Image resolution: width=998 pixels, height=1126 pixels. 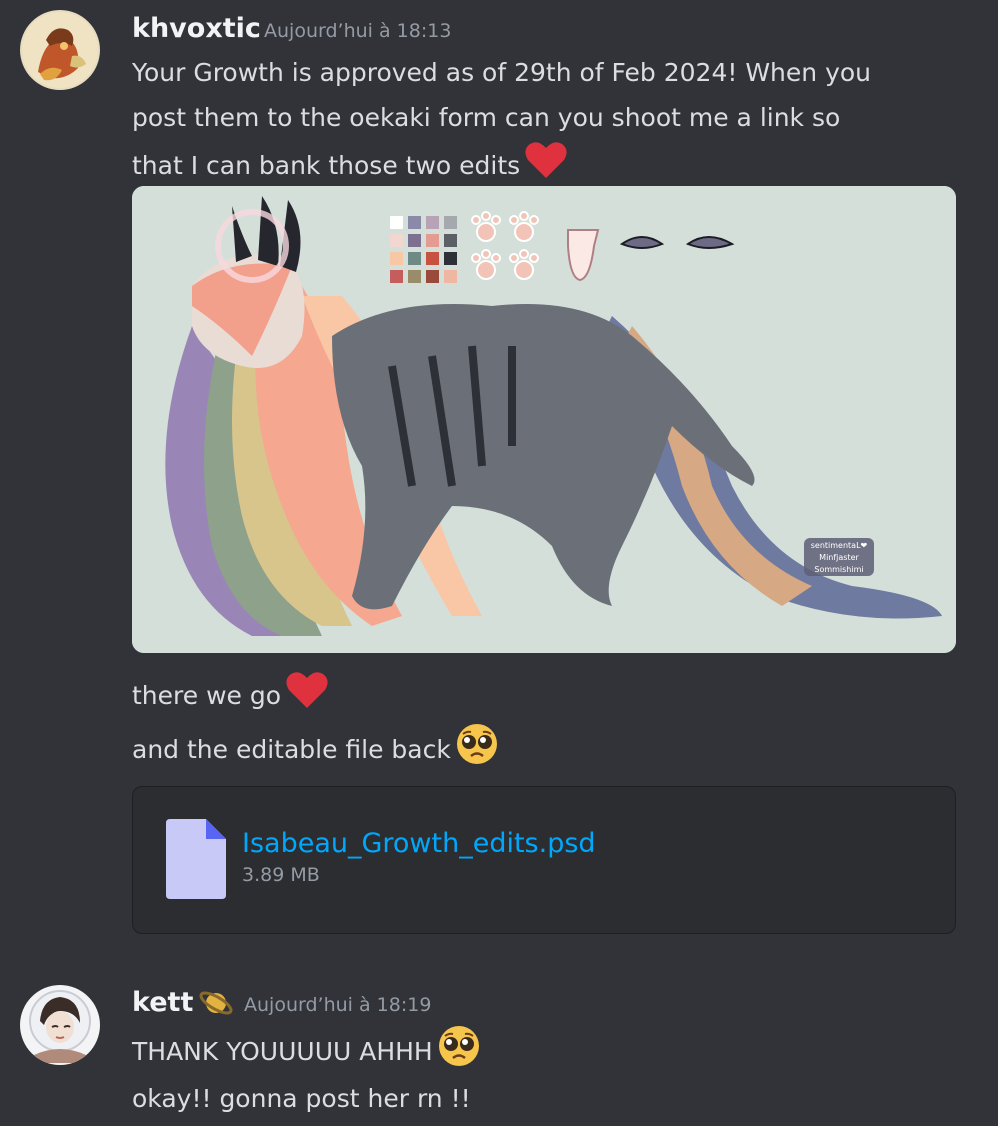 I want to click on message-text: that I can bank those two edits, so click(x=326, y=165).